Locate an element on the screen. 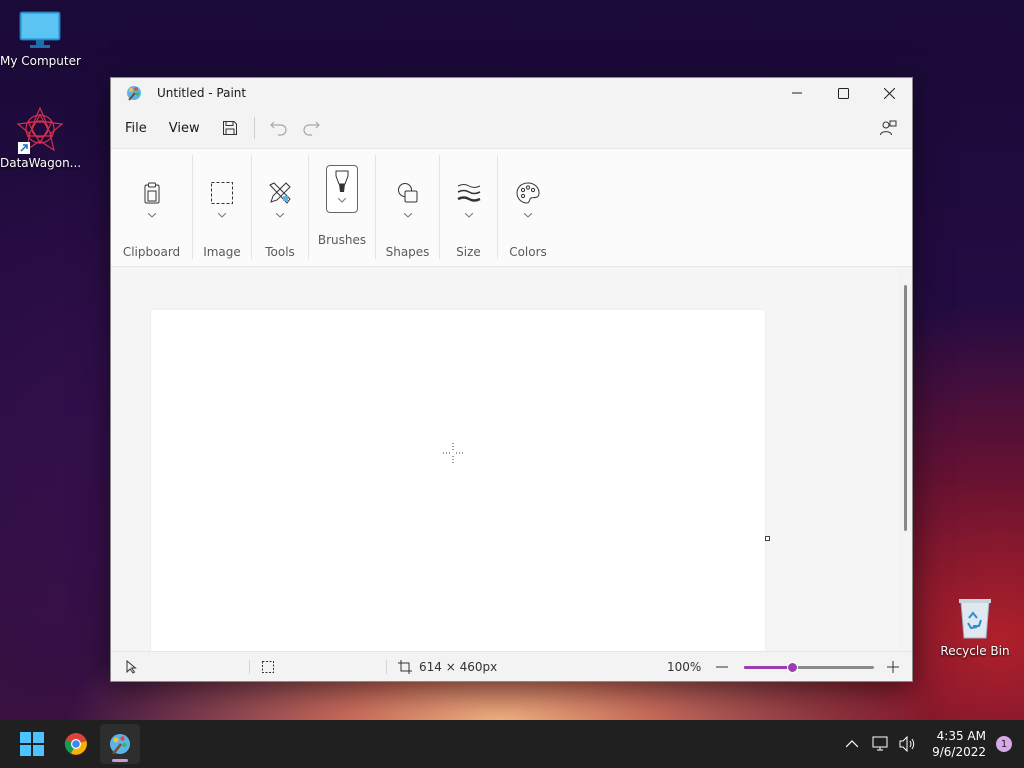  save-icon is located at coordinates (229, 128).